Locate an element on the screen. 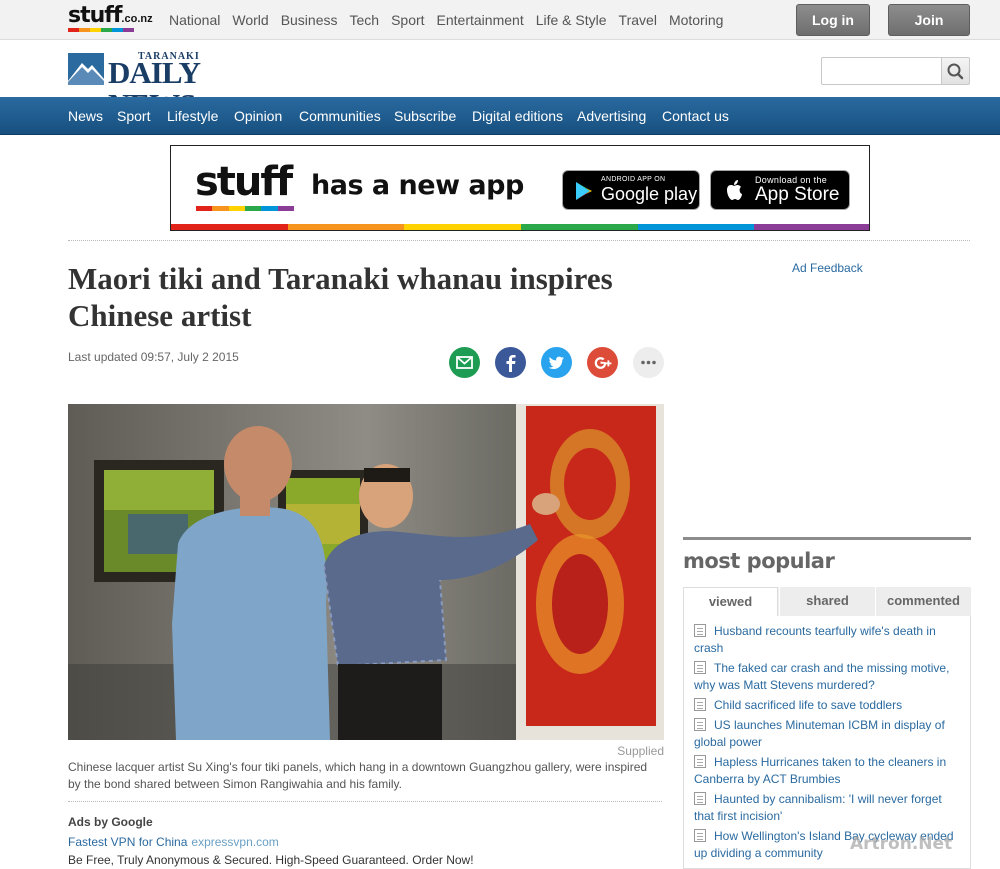 This screenshot has height=869, width=1000. top-nav-travel: Travel is located at coordinates (638, 20).